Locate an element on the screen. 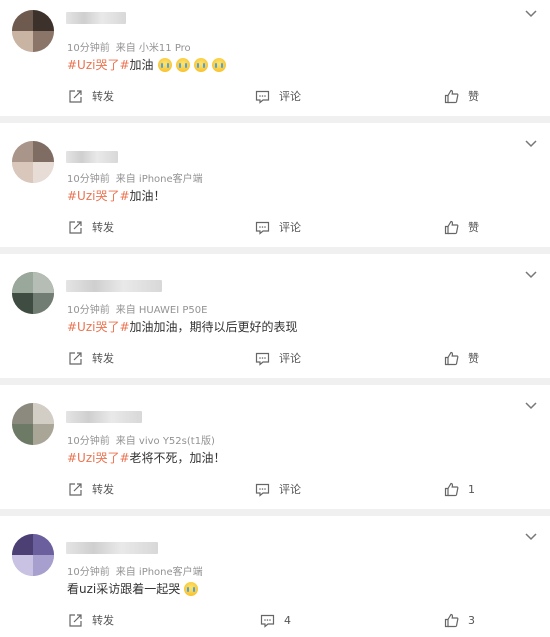 Image resolution: width=550 pixels, height=637 pixels. post-text: 加油加油，期待以后更好的表现 is located at coordinates (213, 327).